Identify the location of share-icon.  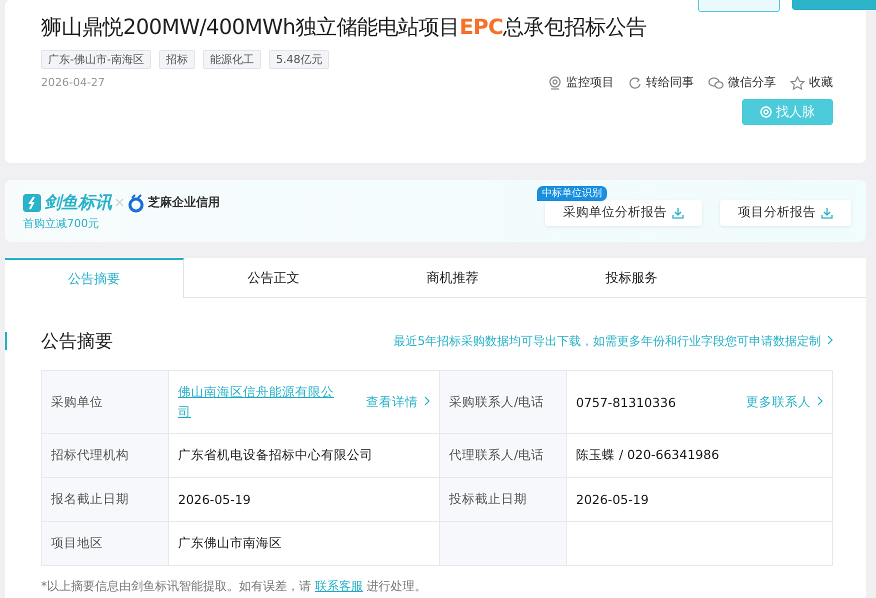
(635, 83).